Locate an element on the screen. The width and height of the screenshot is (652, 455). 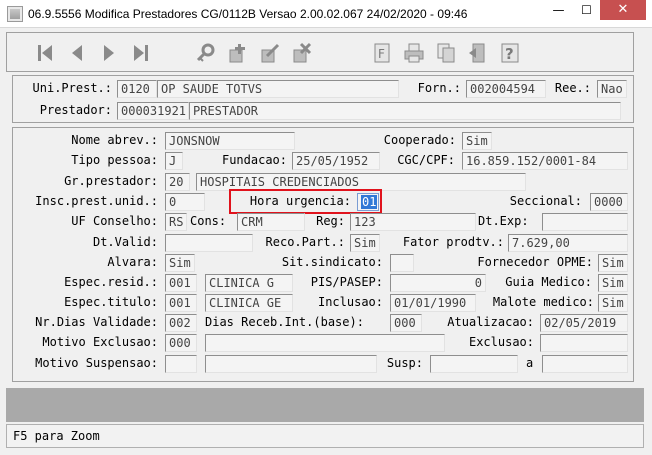
tipo-pessoa-label: Tipo pessoa: is located at coordinates (114, 160).